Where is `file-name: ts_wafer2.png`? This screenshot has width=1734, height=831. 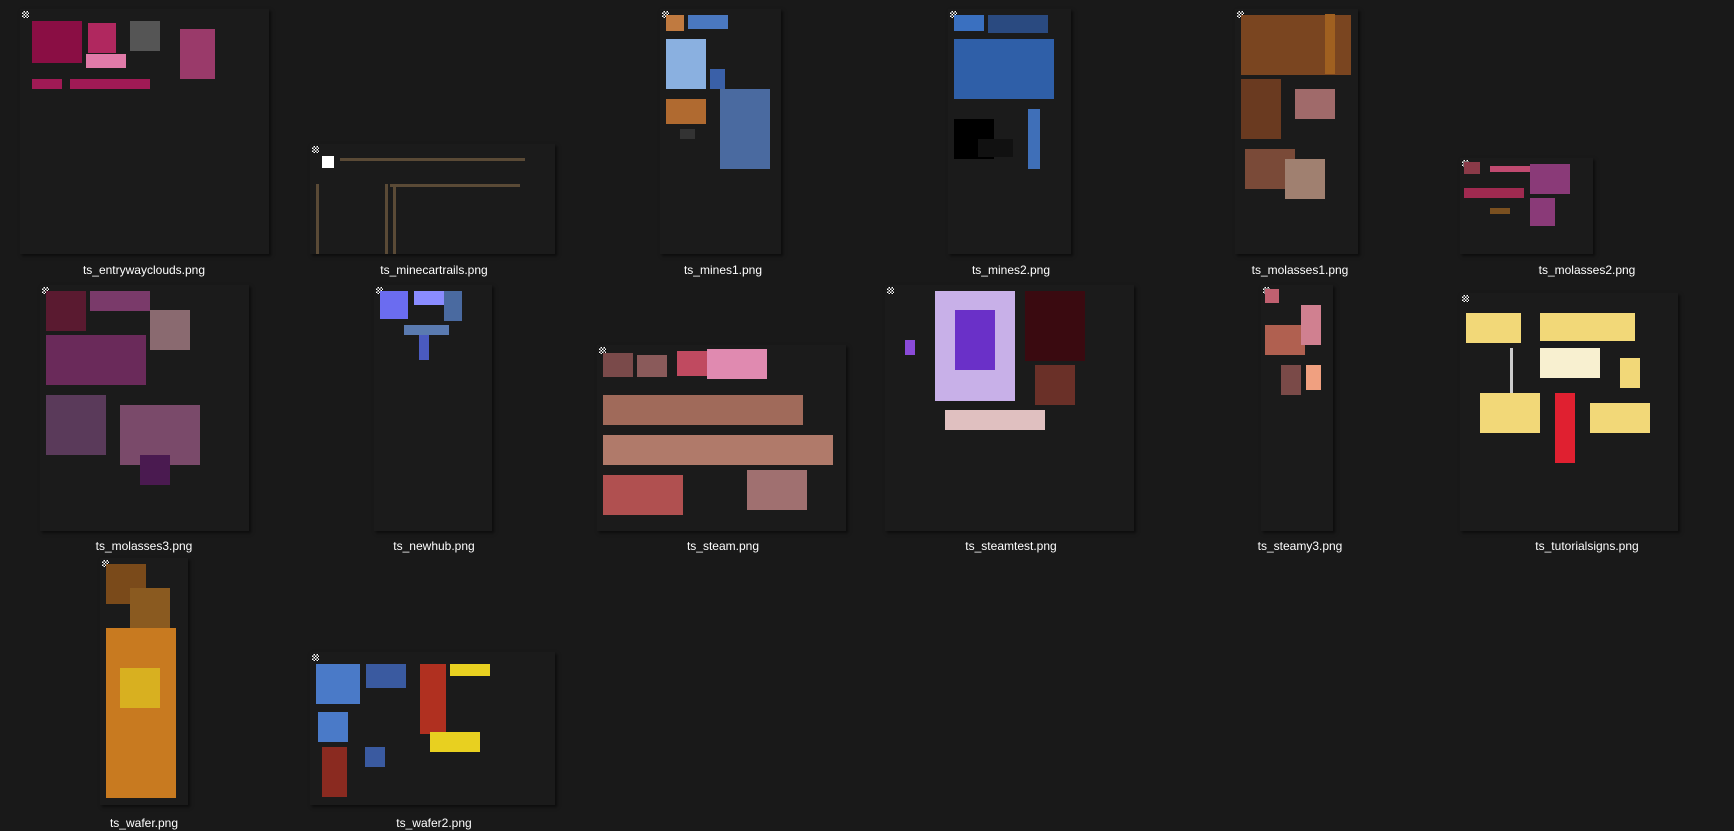
file-name: ts_wafer2.png is located at coordinates (434, 823).